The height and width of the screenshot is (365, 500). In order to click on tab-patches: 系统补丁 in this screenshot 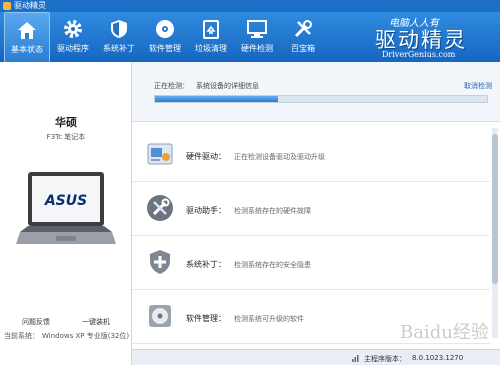, I will do `click(119, 37)`.